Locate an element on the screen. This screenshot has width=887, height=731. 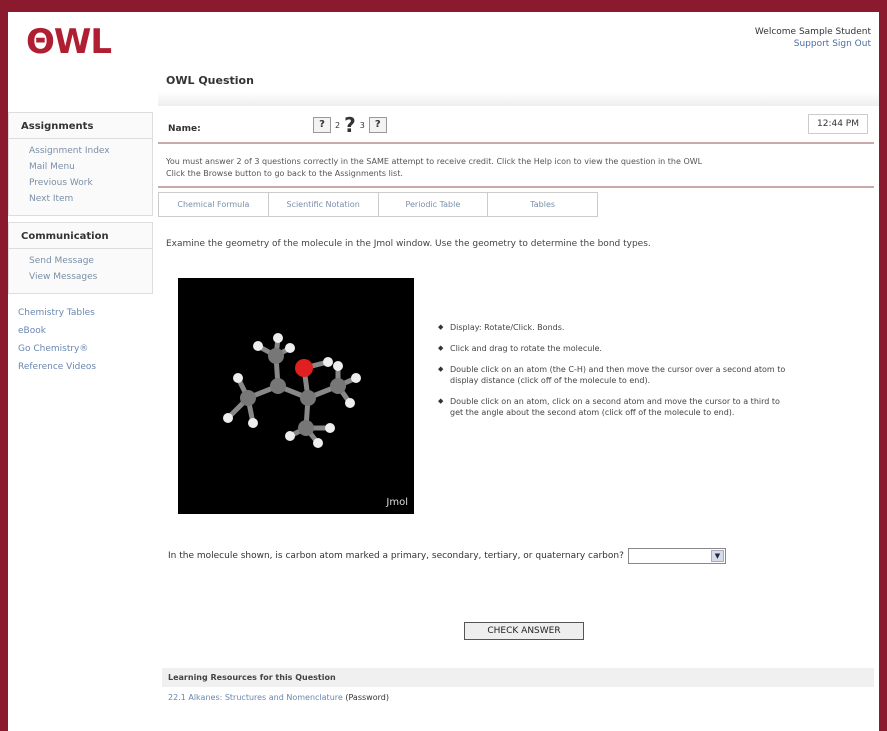
tab-scientific-notation: Scientific Notation is located at coordinates (324, 204).